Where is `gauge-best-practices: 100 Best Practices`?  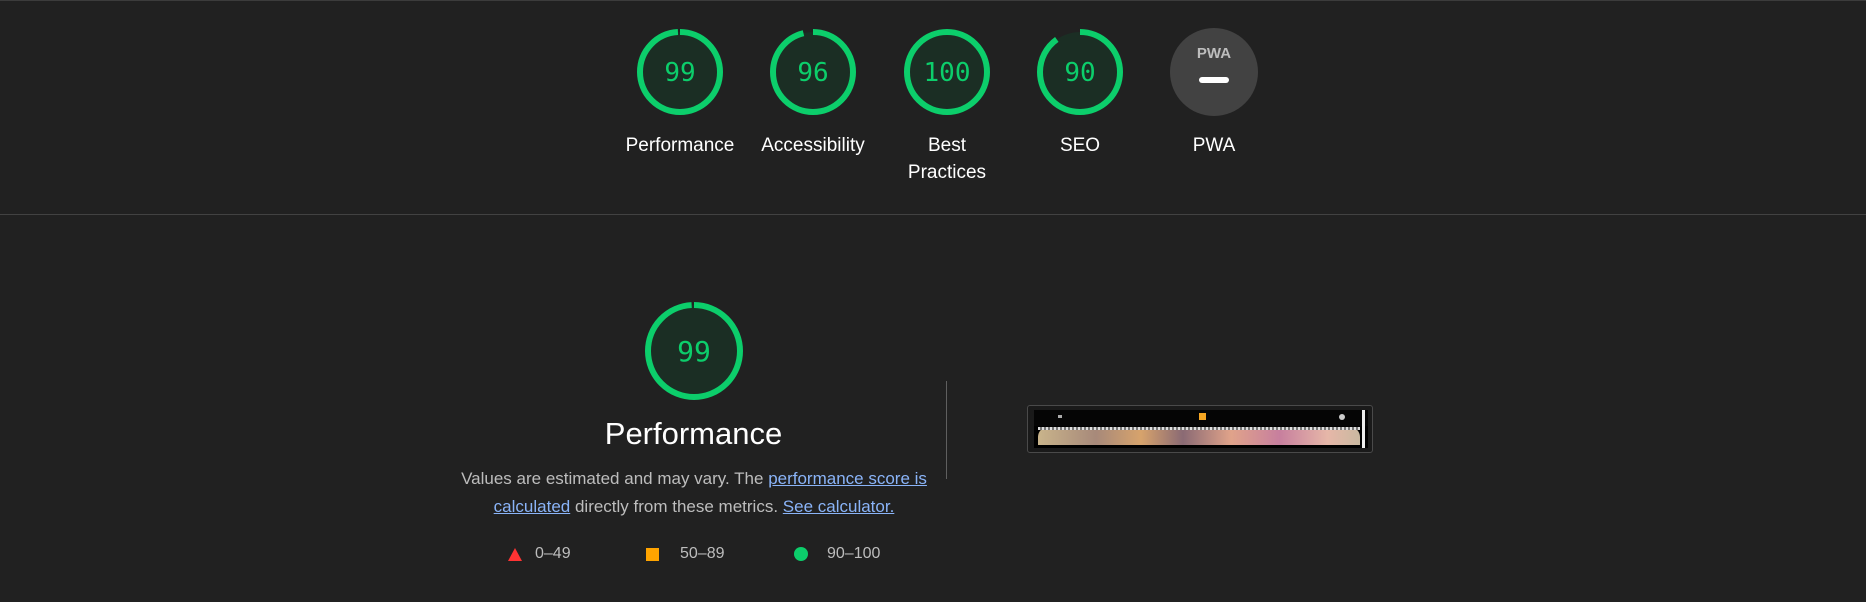
gauge-best-practices: 100 Best Practices is located at coordinates (947, 106).